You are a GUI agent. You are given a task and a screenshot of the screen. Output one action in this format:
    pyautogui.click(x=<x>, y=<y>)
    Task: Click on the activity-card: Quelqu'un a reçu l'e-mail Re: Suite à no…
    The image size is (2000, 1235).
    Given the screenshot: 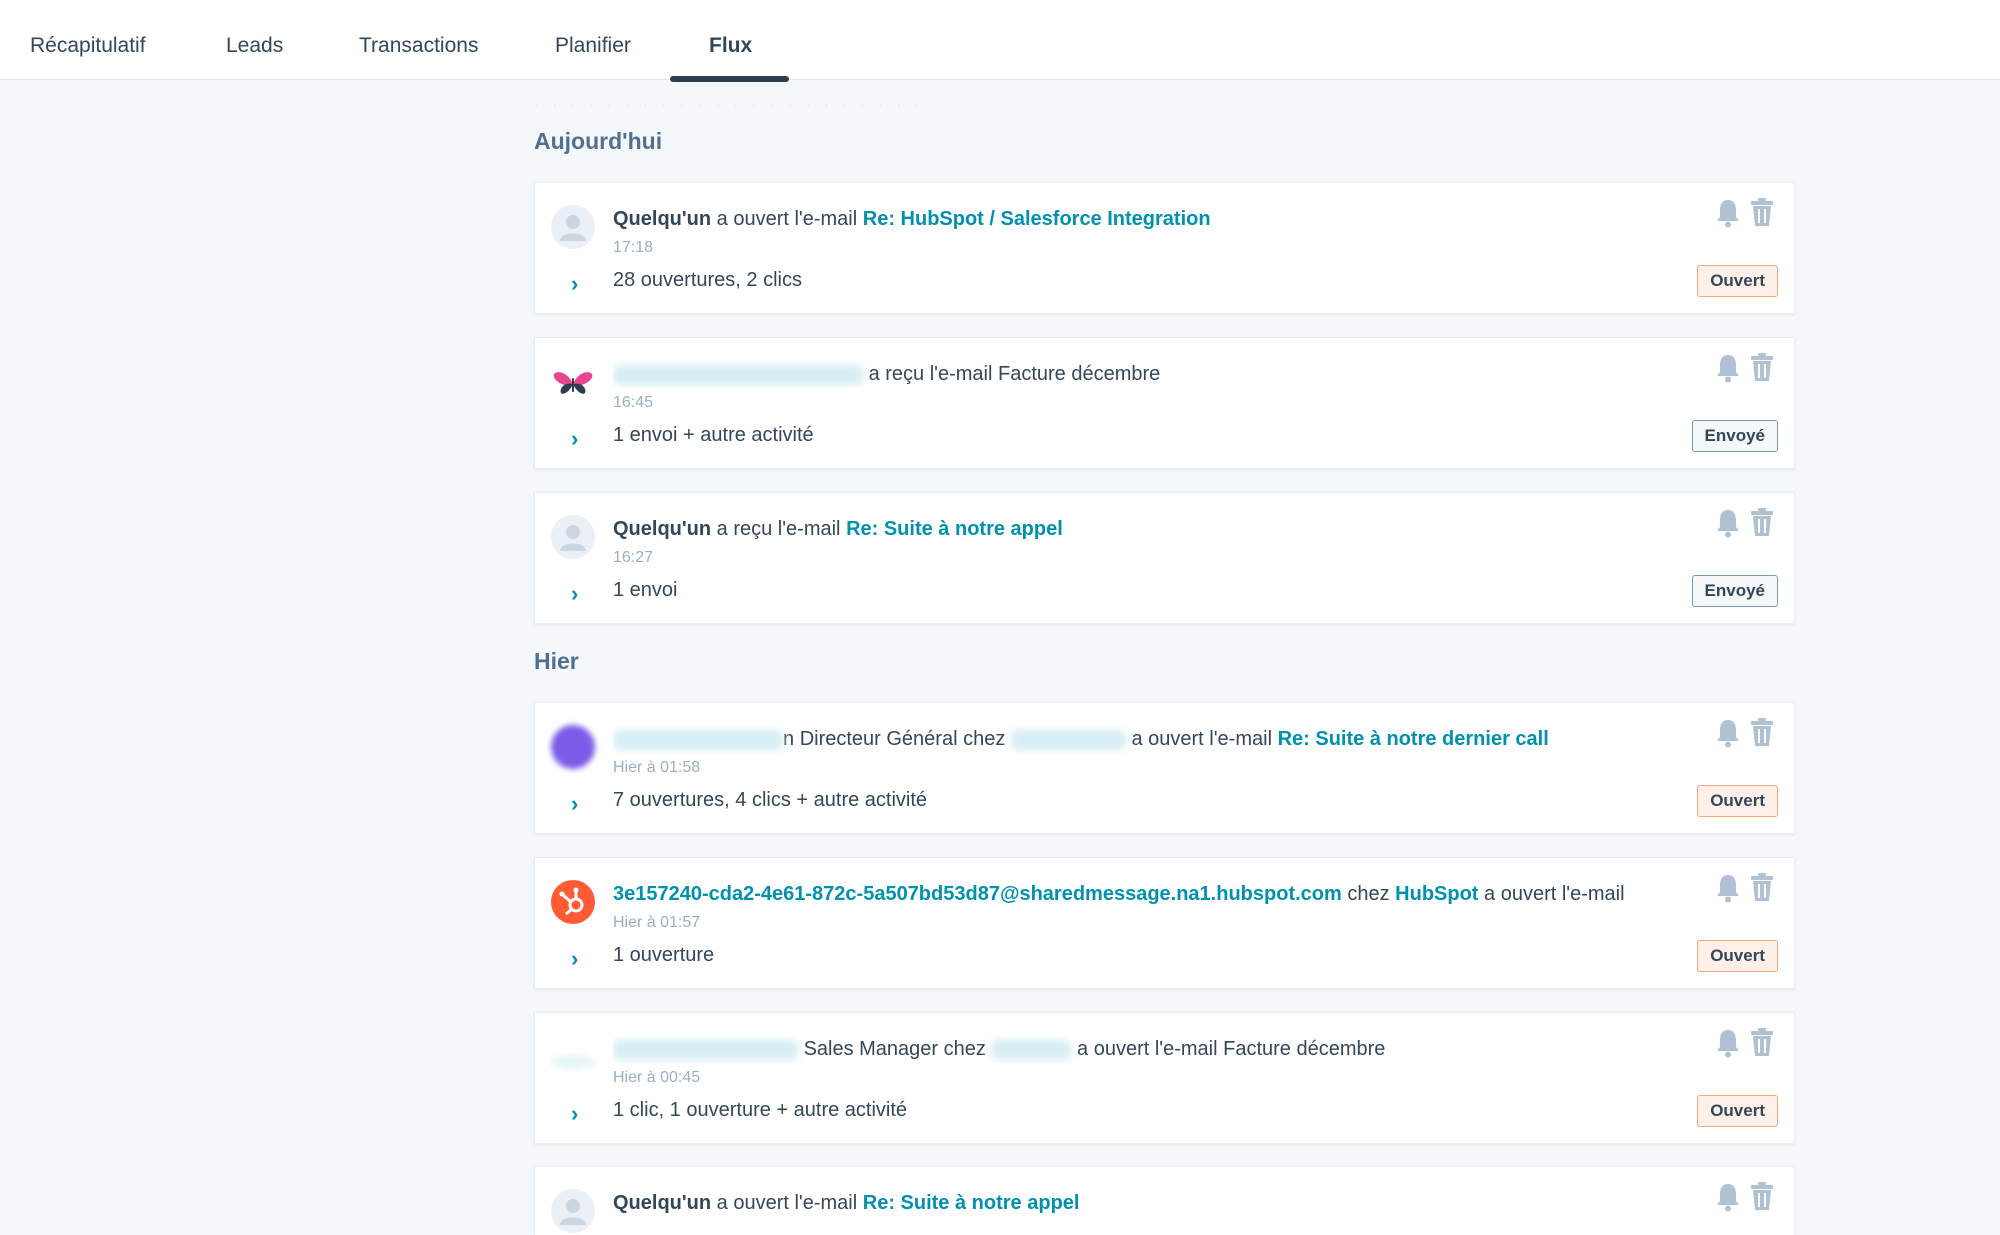 What is the action you would take?
    pyautogui.click(x=1164, y=558)
    